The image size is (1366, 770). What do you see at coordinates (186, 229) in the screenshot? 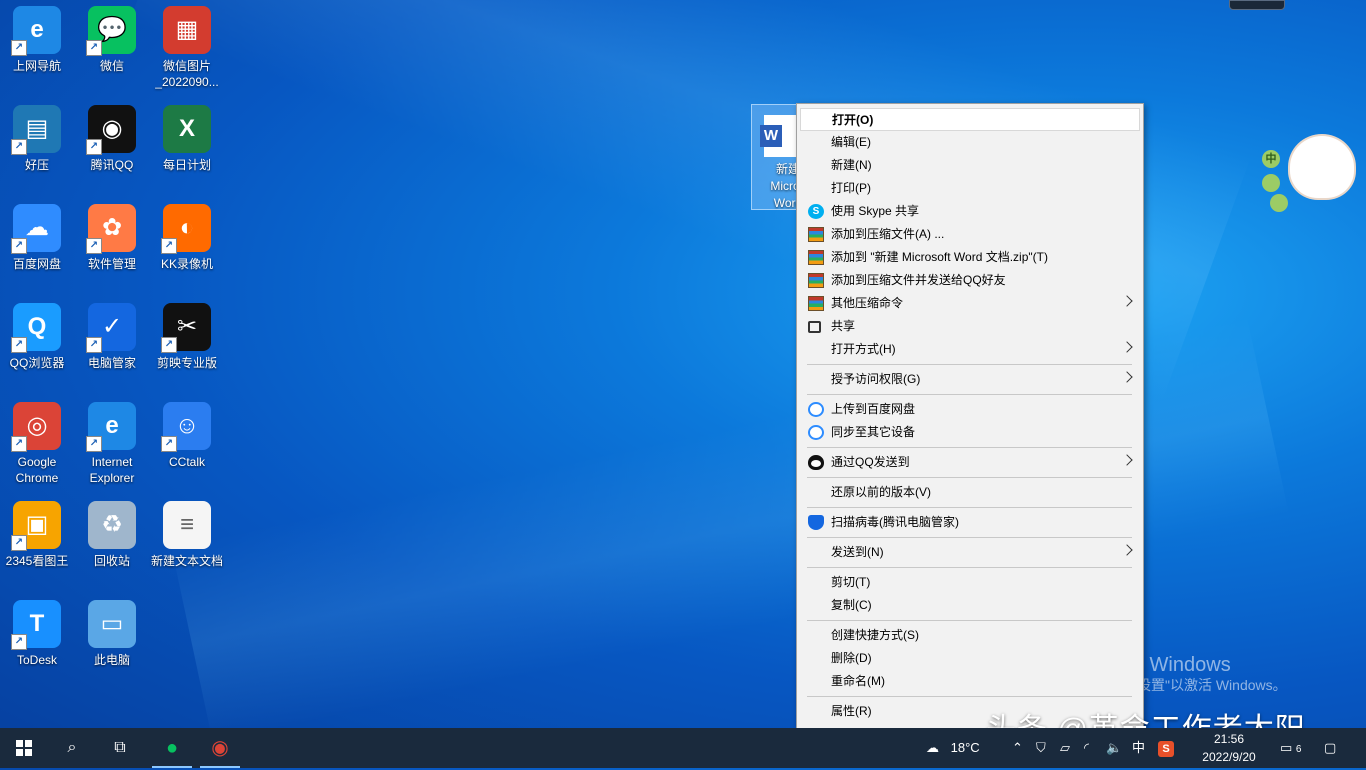
I see `kk-recorder-icon: ◐ ↗` at bounding box center [186, 229].